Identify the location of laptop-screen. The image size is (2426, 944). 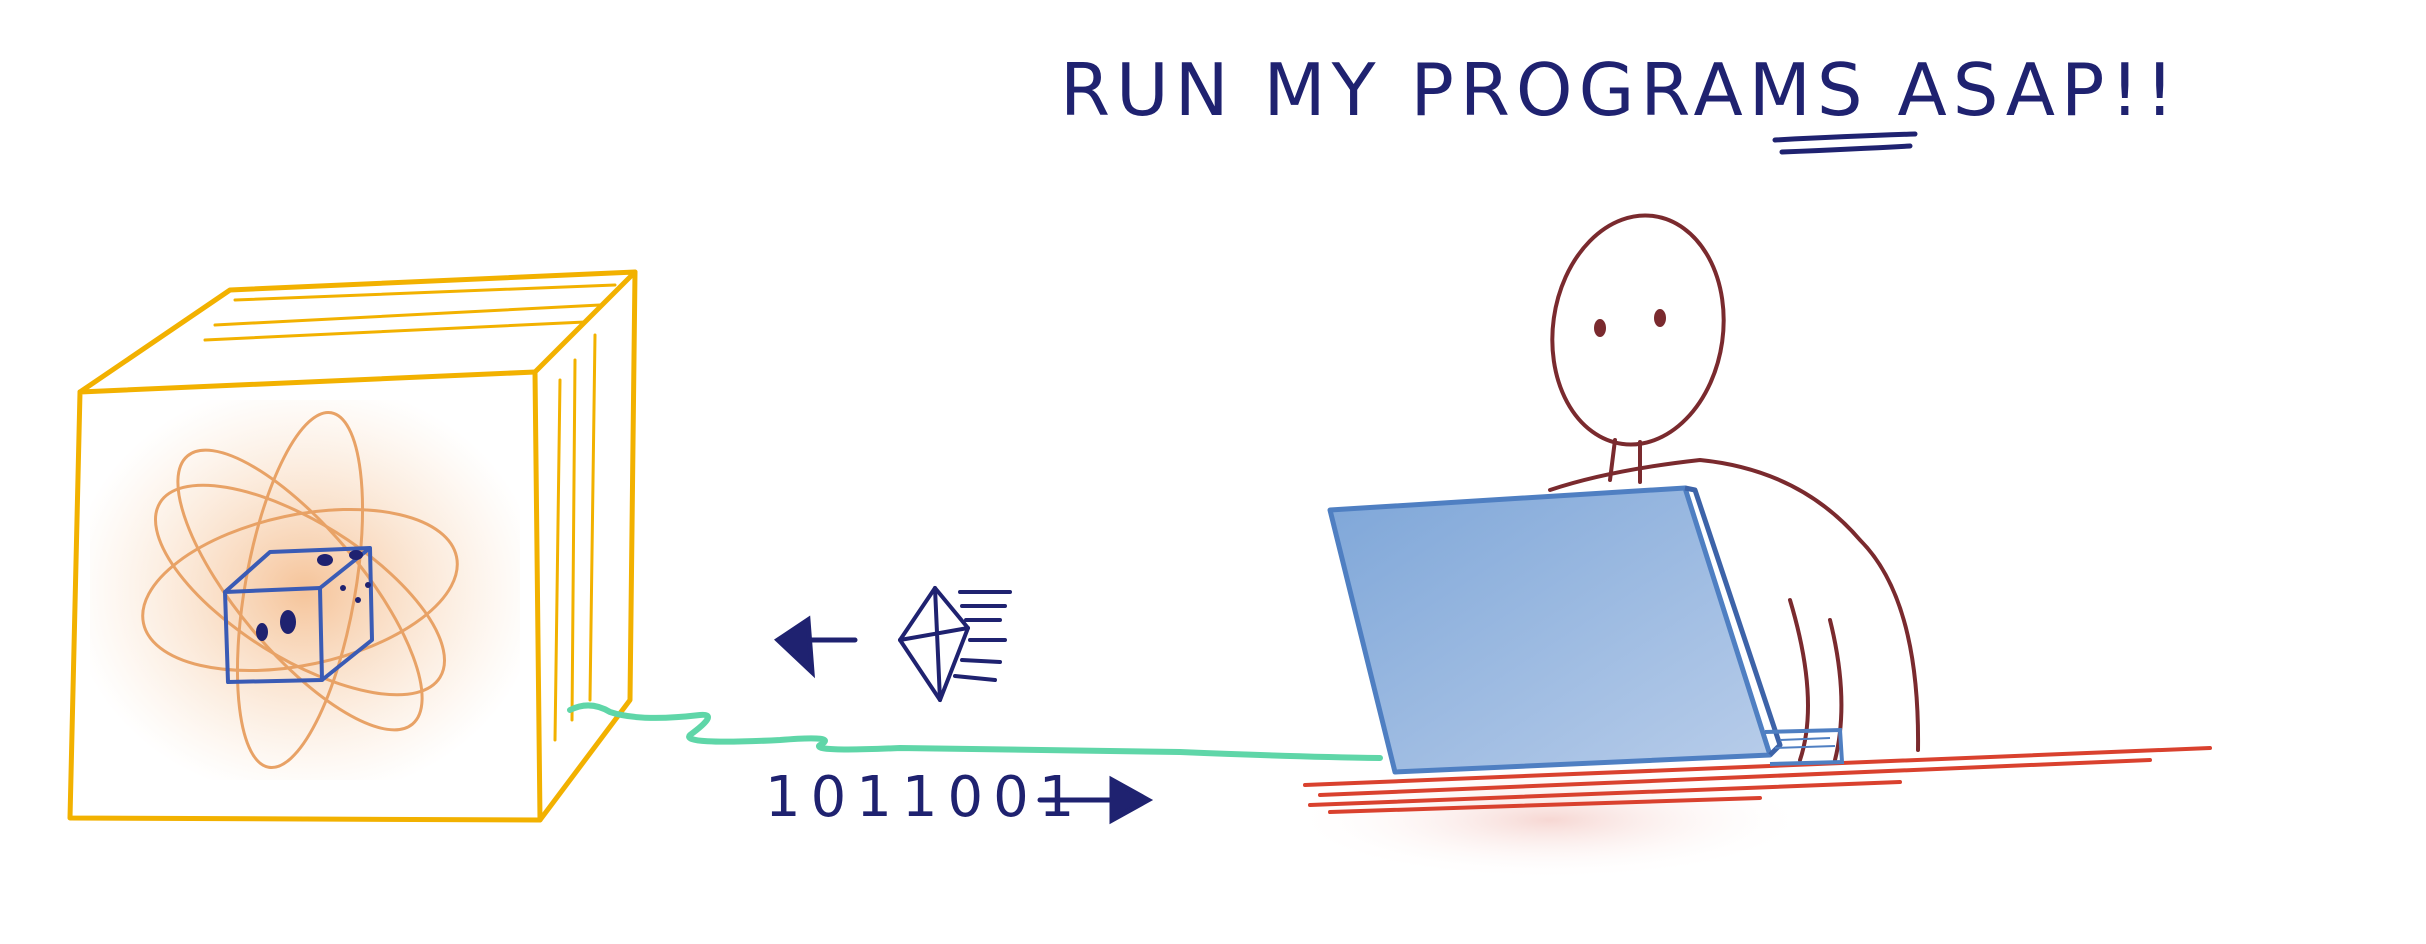
(1550, 630).